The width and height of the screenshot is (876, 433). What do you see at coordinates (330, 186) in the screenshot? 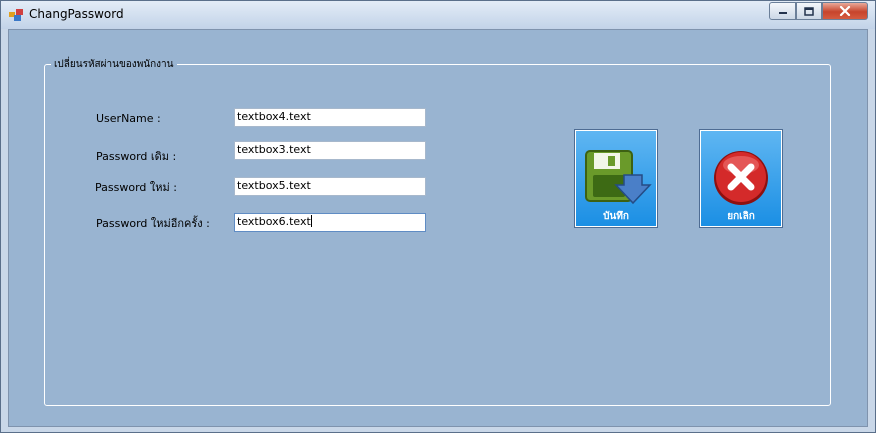
I see `new-password-input: textbox5.text` at bounding box center [330, 186].